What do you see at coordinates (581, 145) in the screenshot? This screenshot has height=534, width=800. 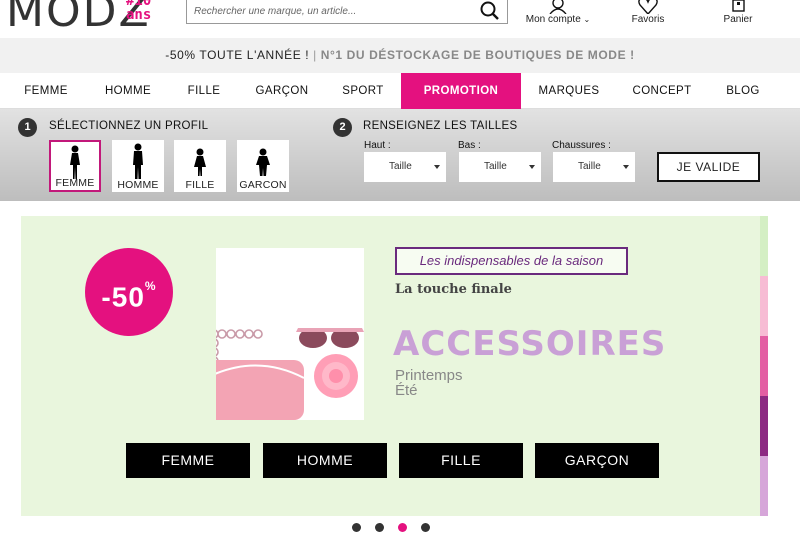 I see `size-label-chaussures: Chaussures :` at bounding box center [581, 145].